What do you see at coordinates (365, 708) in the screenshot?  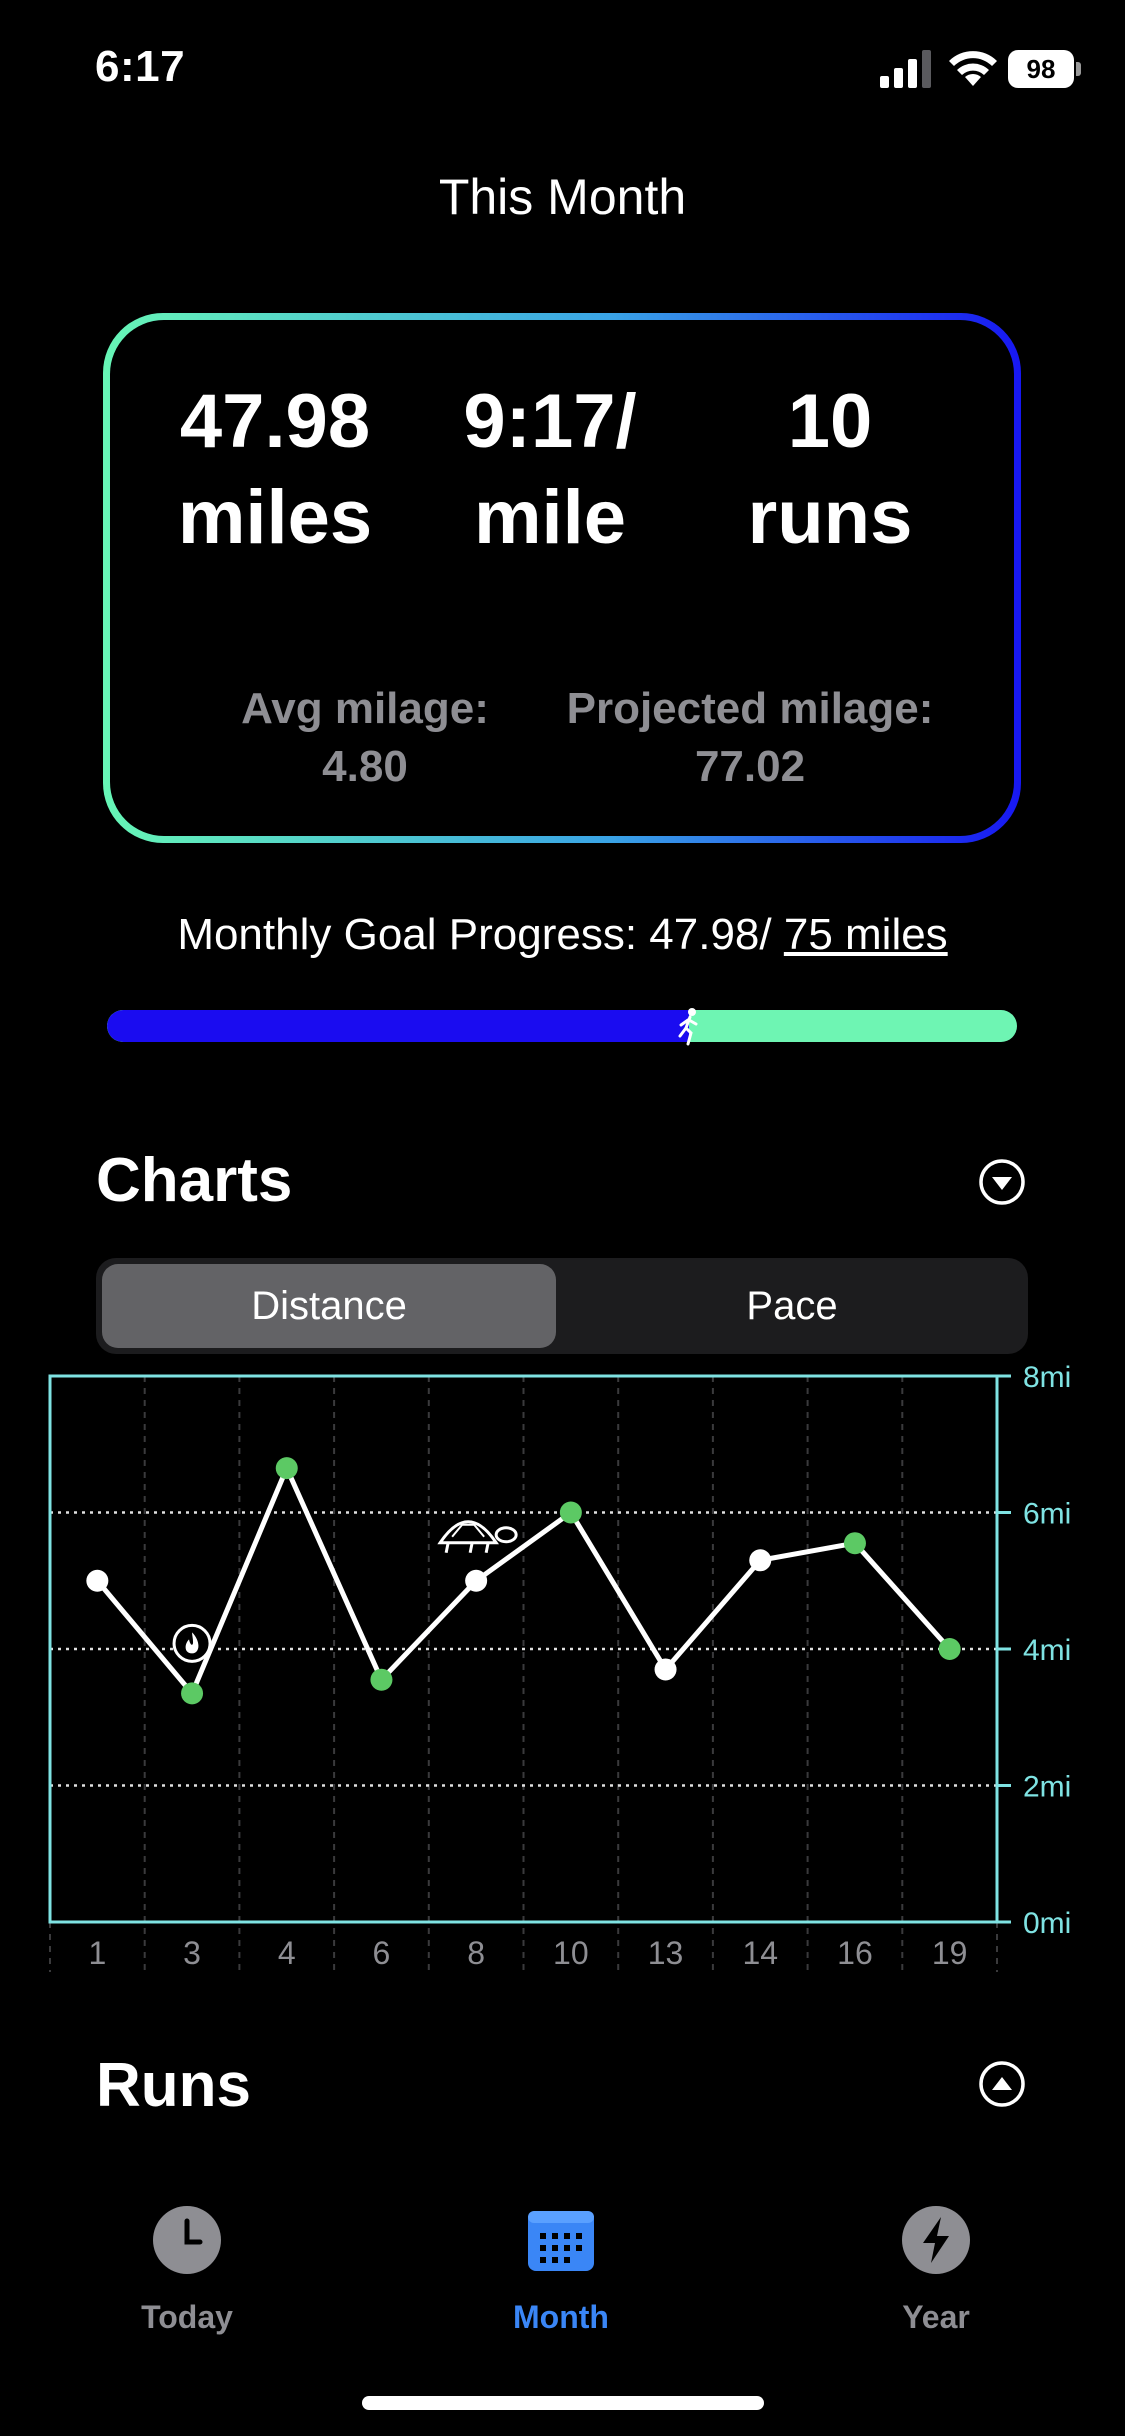 I see `avg-milage-label: Avg milage:` at bounding box center [365, 708].